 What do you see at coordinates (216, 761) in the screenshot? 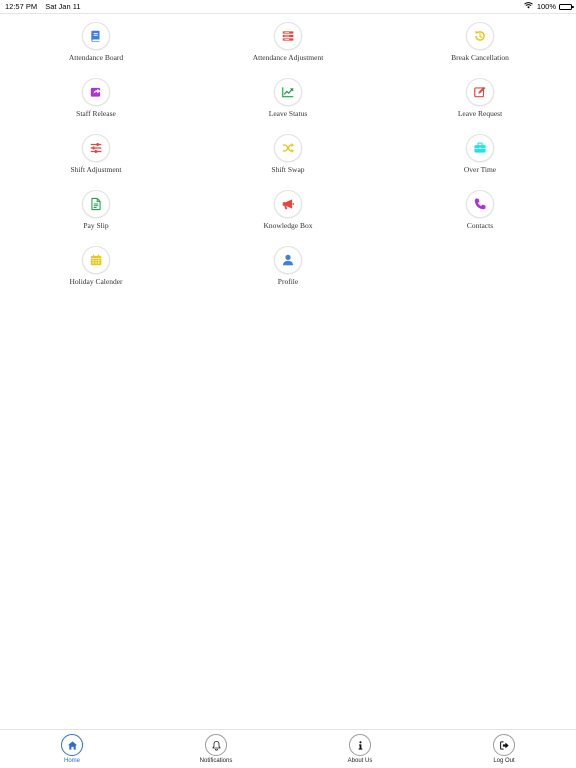
I see `tab-label: Notifications` at bounding box center [216, 761].